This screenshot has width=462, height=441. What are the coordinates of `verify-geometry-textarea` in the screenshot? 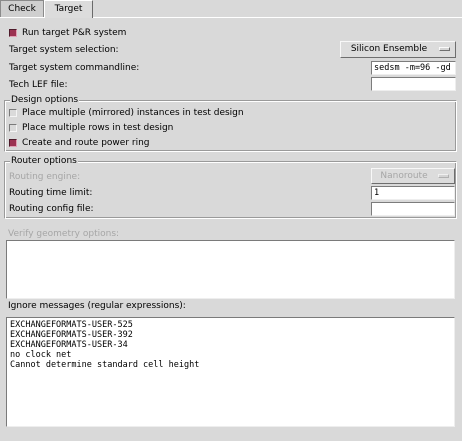 It's located at (230, 269).